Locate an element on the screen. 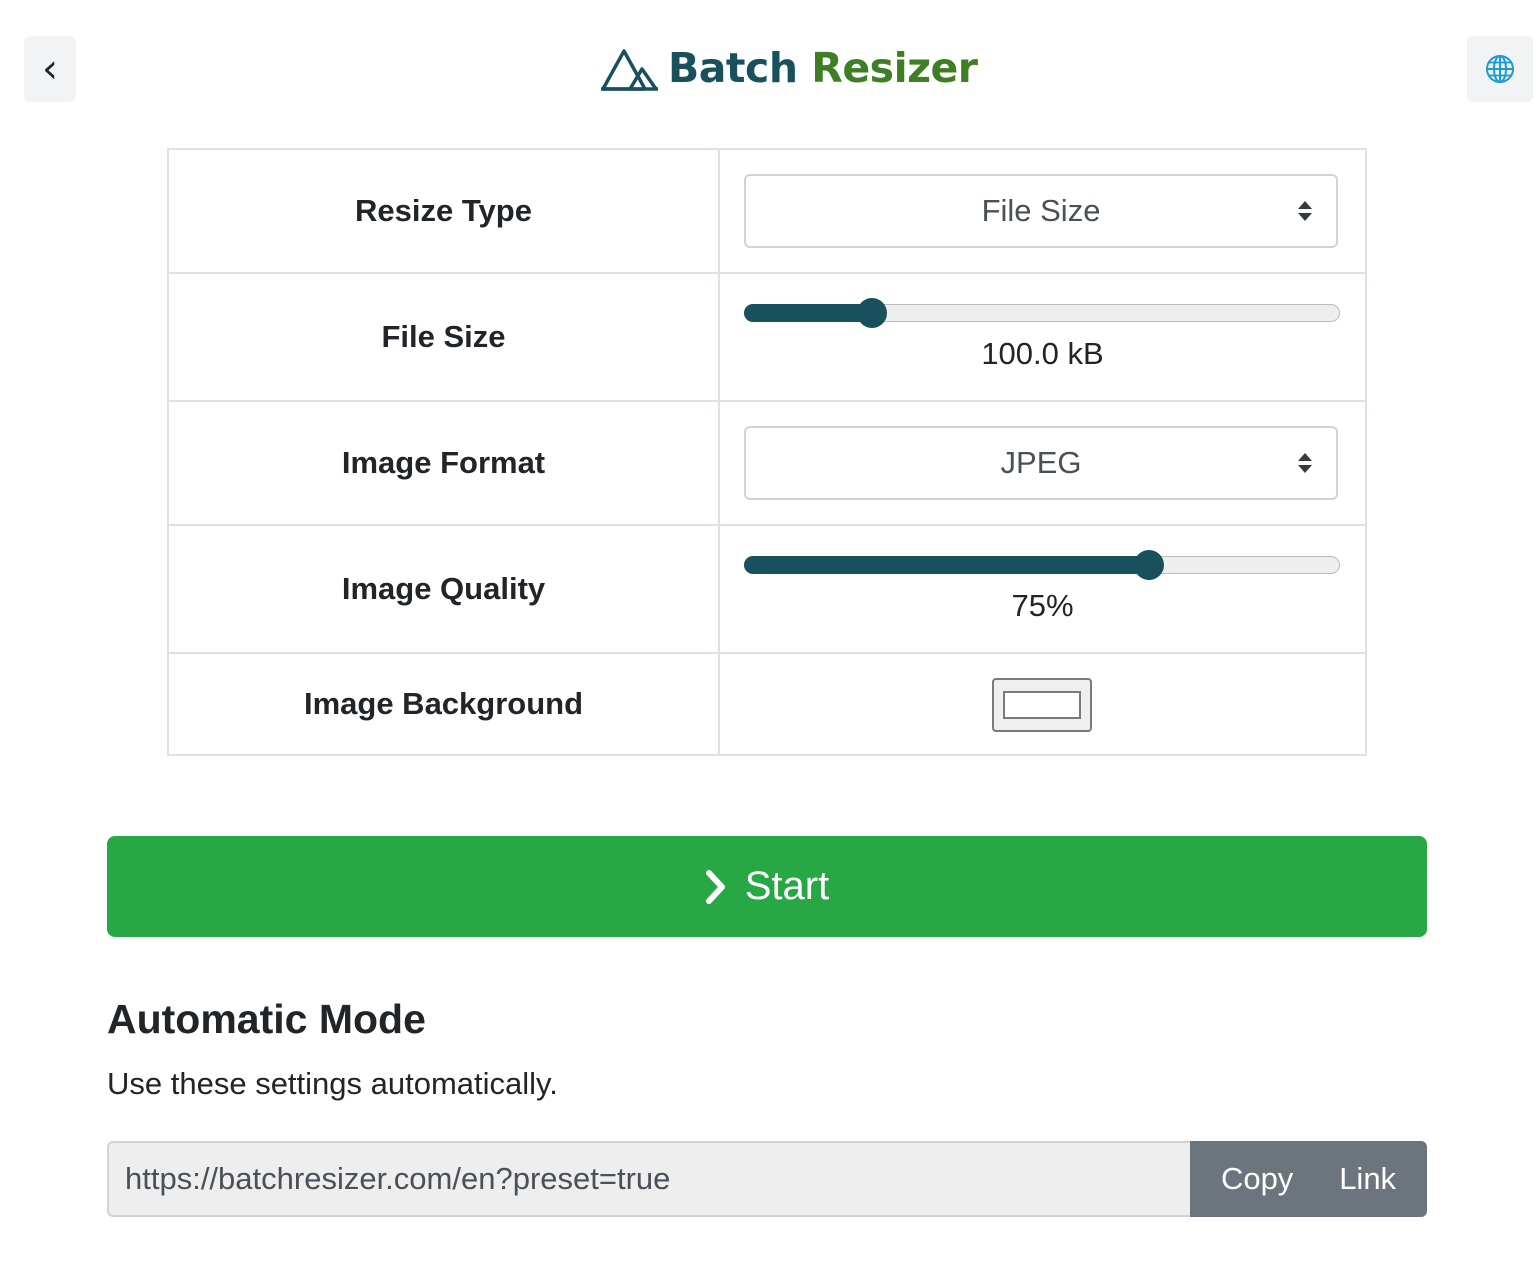 The width and height of the screenshot is (1538, 1278). image-quality-cell: 75% is located at coordinates (1042, 589).